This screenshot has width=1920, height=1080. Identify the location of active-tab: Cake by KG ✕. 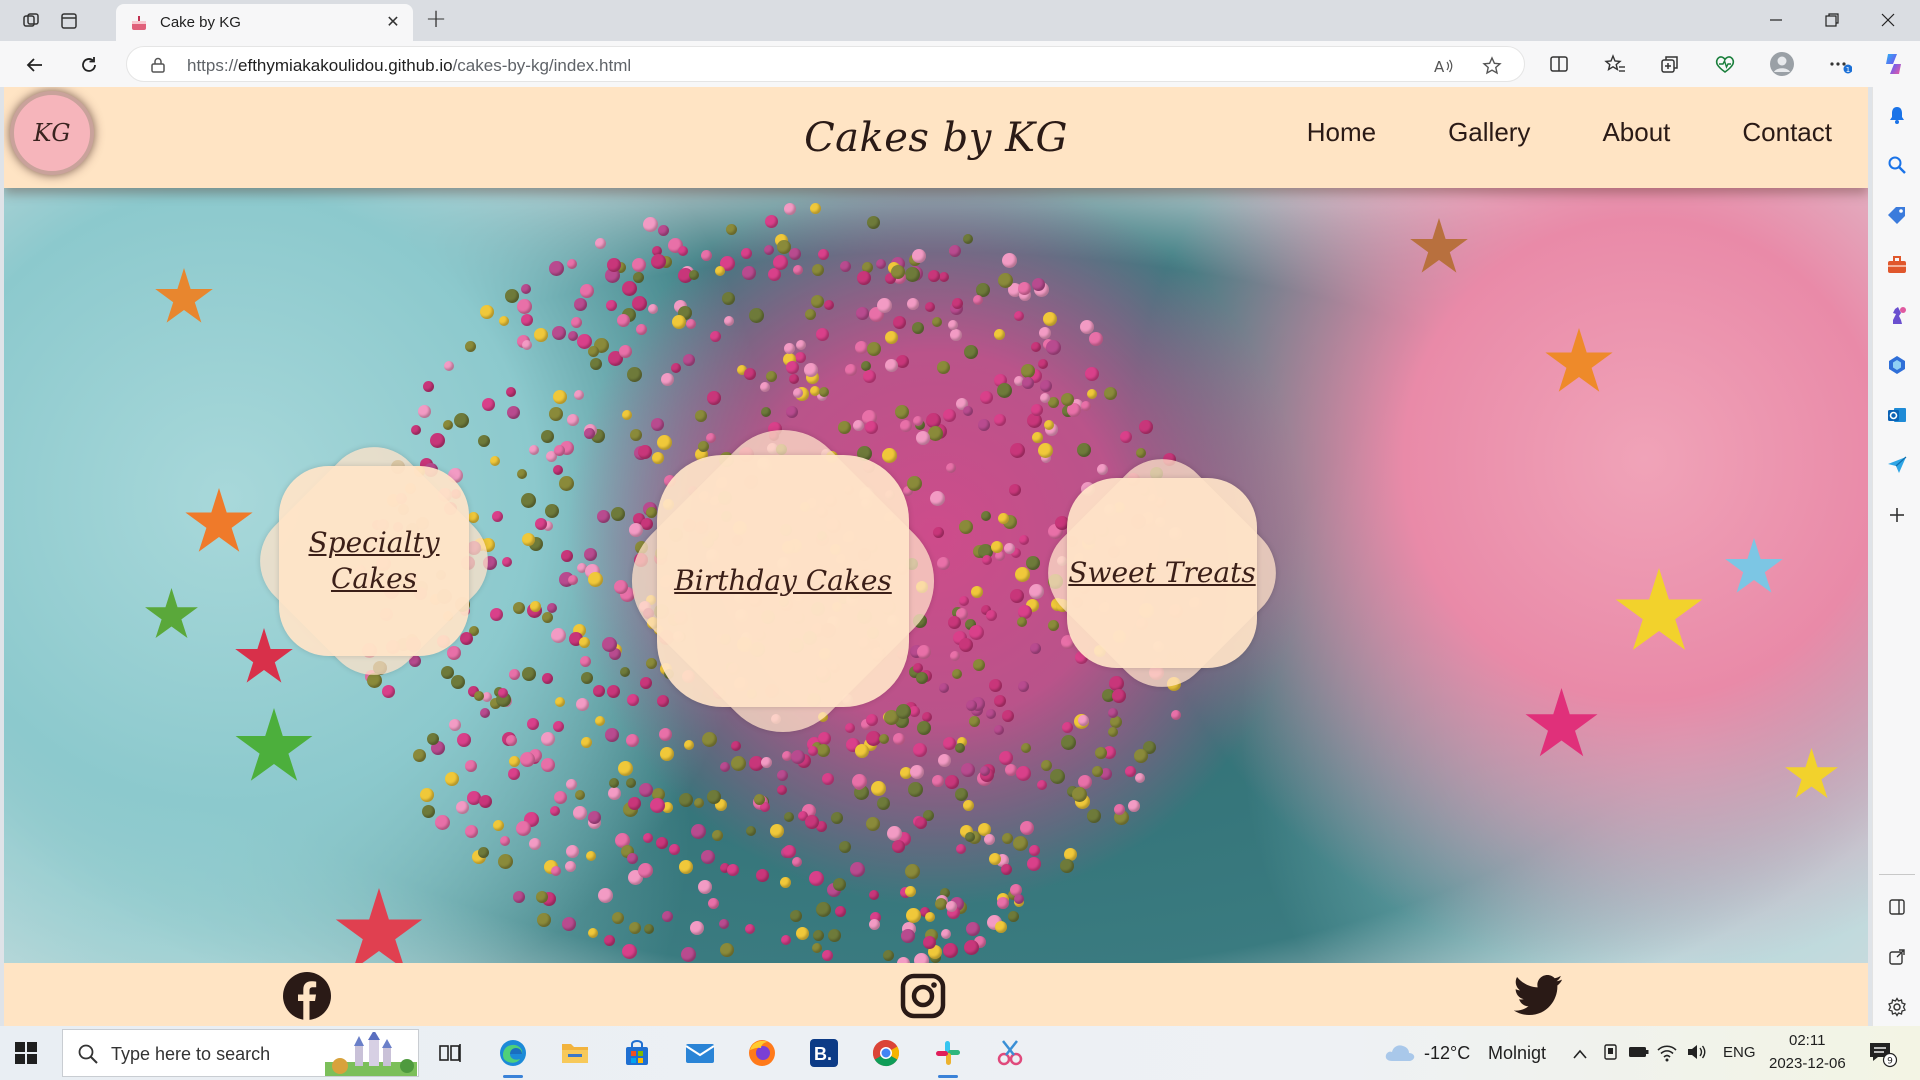
(264, 22).